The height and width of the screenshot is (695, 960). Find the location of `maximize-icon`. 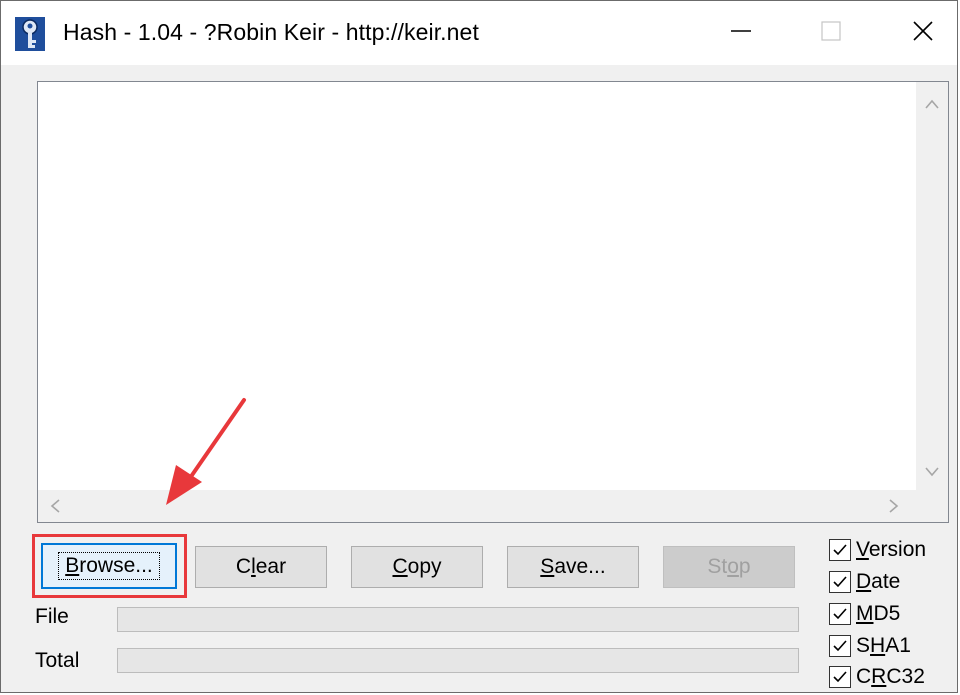

maximize-icon is located at coordinates (831, 33).